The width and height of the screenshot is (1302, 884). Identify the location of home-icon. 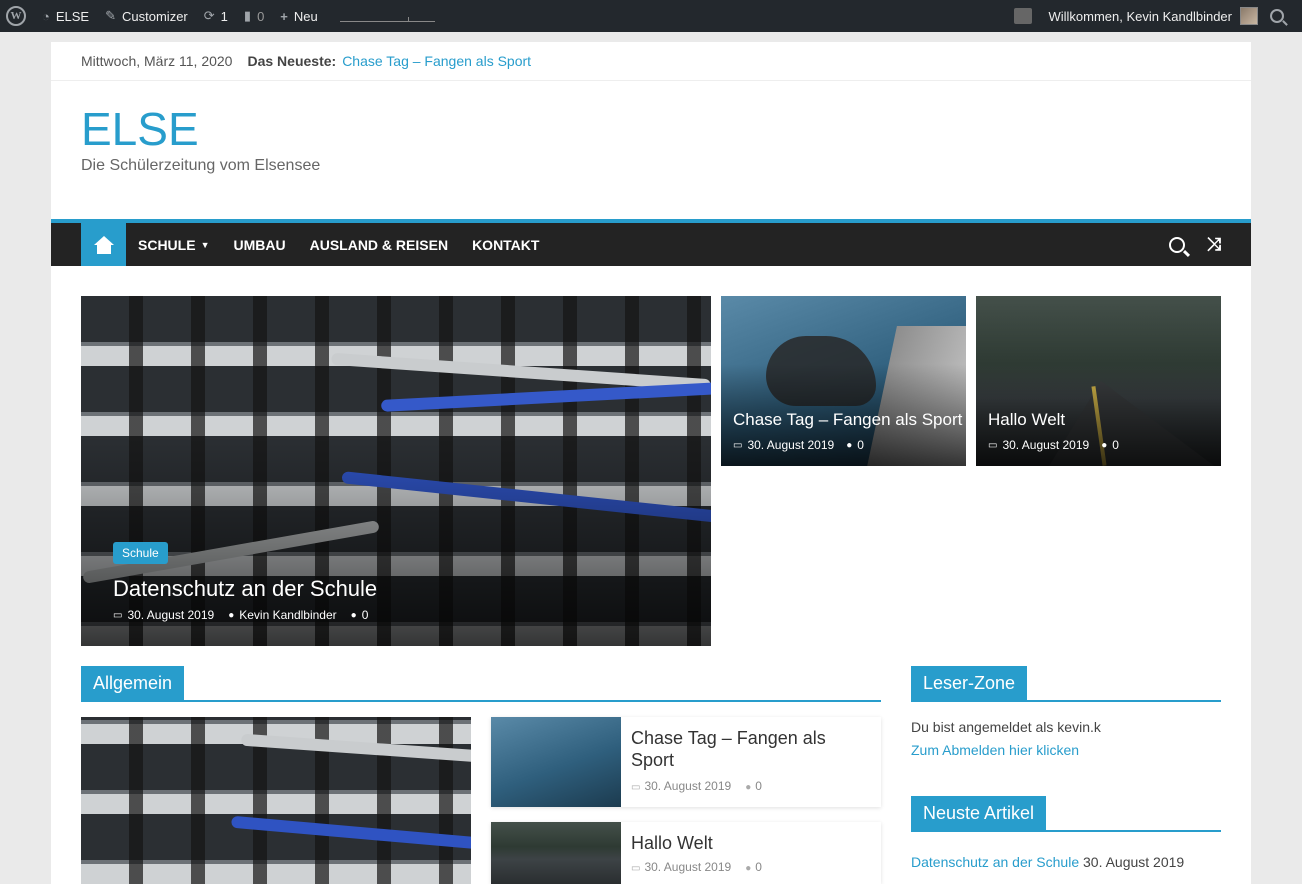
(104, 244).